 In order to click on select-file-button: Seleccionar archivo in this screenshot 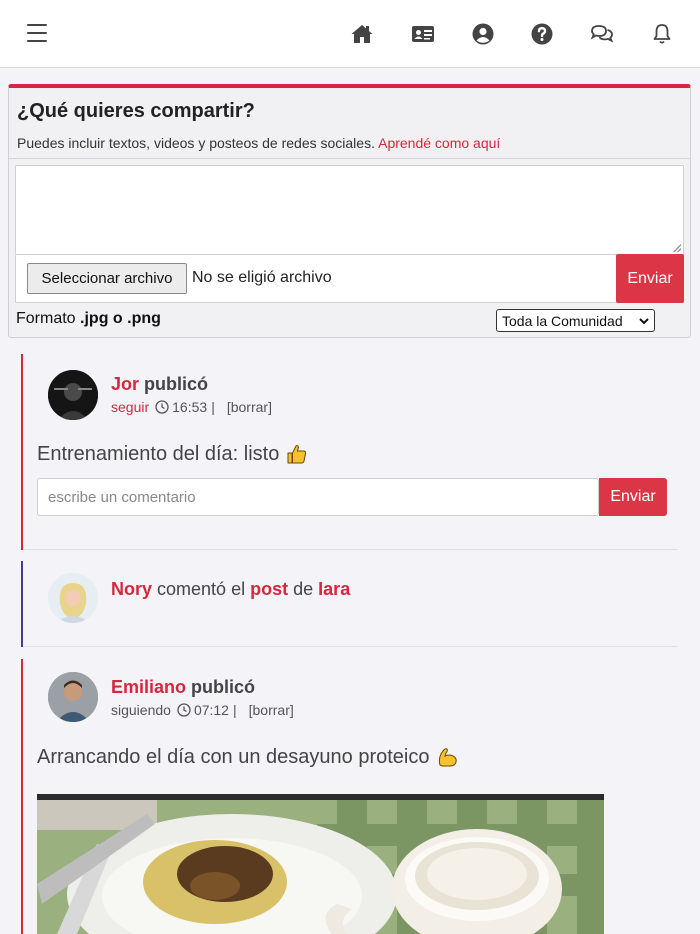, I will do `click(107, 278)`.